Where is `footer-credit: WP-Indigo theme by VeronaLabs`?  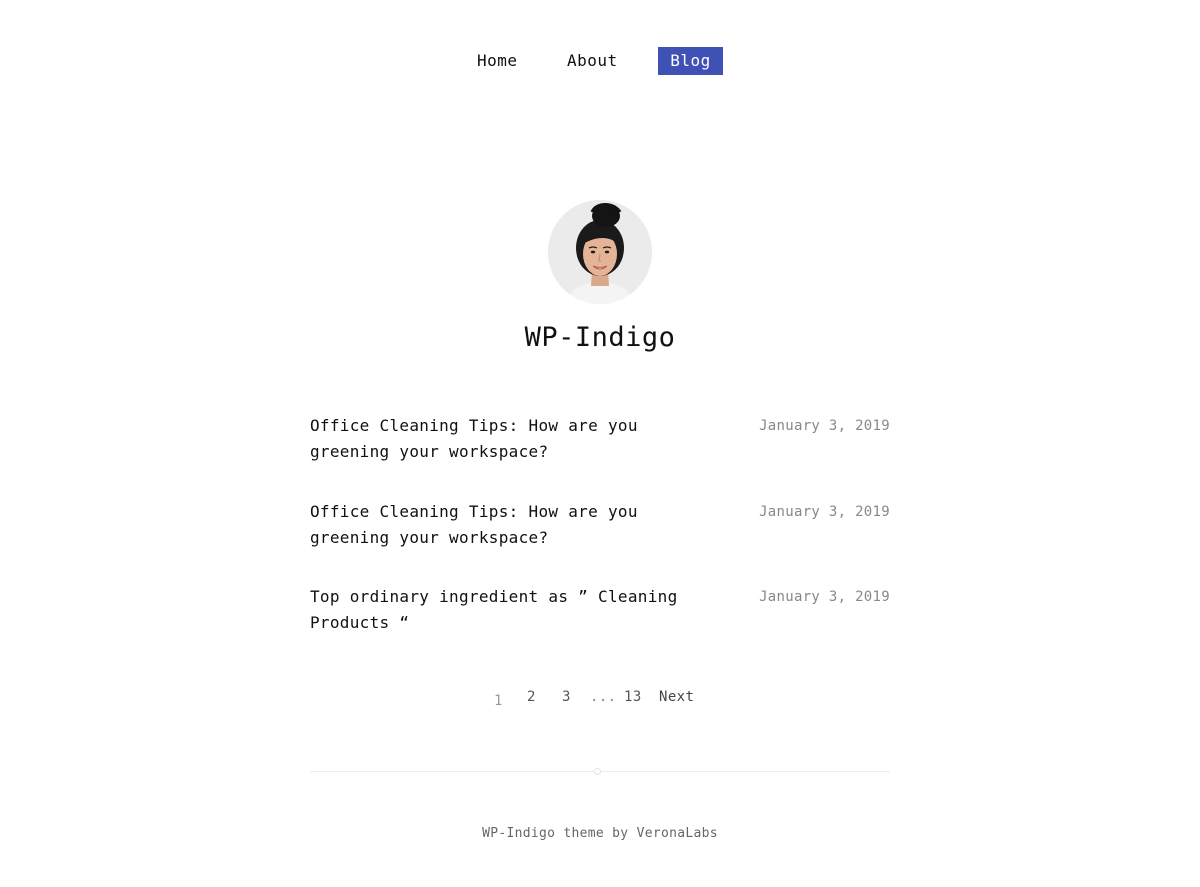 footer-credit: WP-Indigo theme by VeronaLabs is located at coordinates (600, 833).